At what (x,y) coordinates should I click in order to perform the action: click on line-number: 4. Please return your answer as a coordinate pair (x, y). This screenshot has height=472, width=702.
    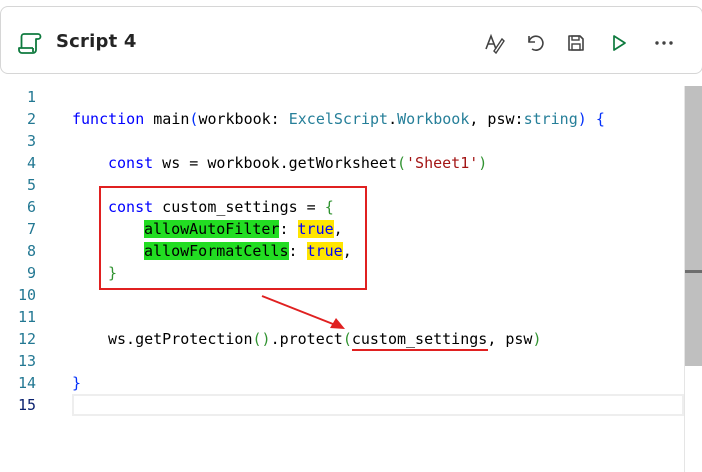
    Looking at the image, I should click on (31, 163).